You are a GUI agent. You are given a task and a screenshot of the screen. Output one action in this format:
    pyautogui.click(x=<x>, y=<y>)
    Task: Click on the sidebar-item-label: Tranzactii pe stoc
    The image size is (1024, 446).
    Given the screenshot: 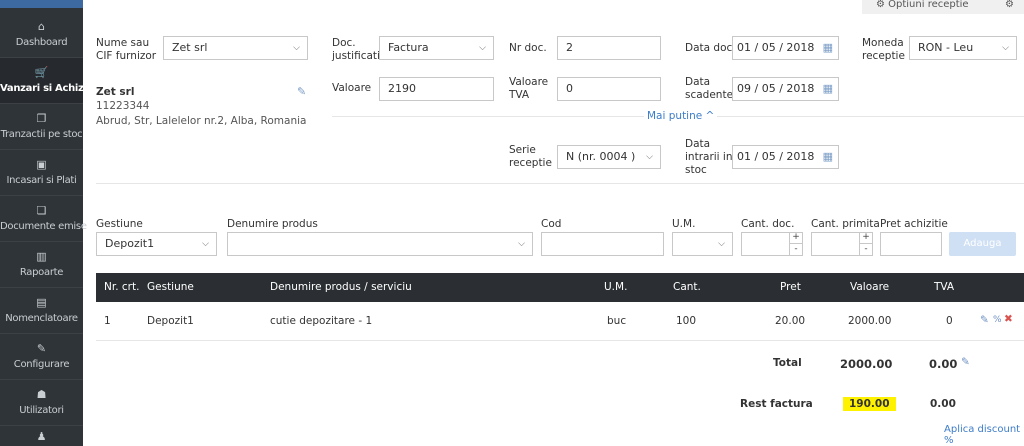 What is the action you would take?
    pyautogui.click(x=41, y=134)
    